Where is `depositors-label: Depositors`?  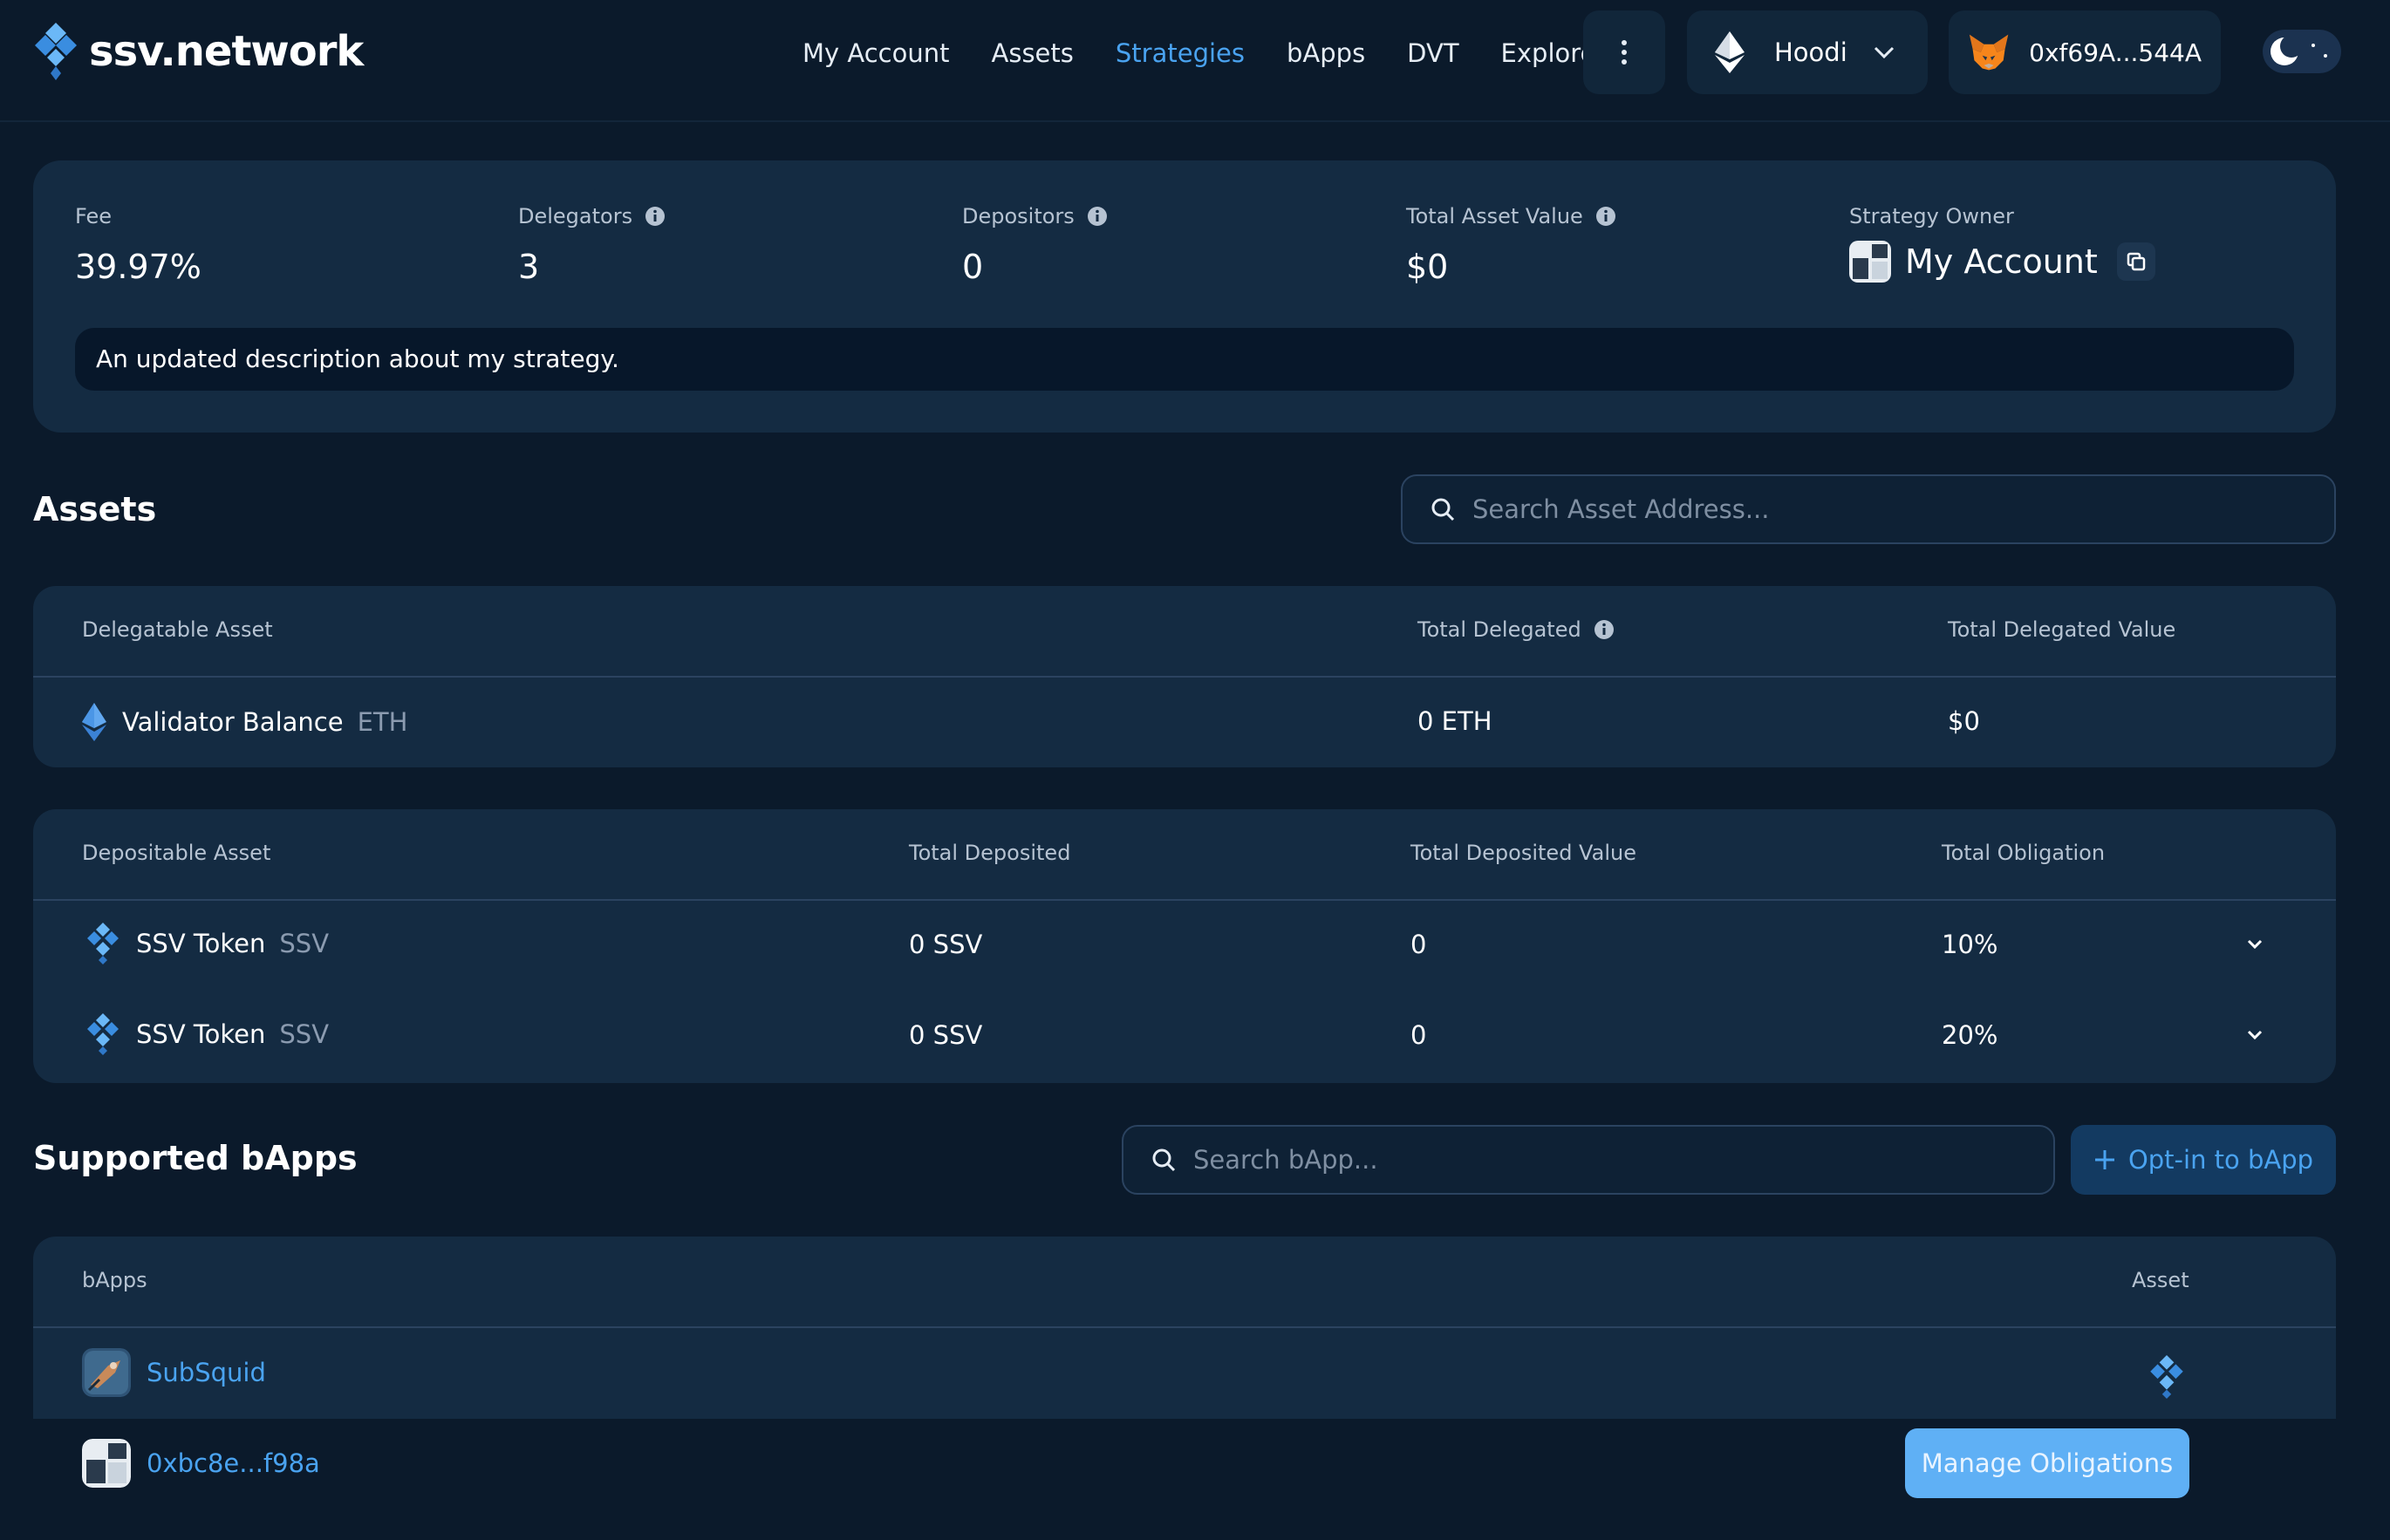
depositors-label: Depositors is located at coordinates (1018, 216).